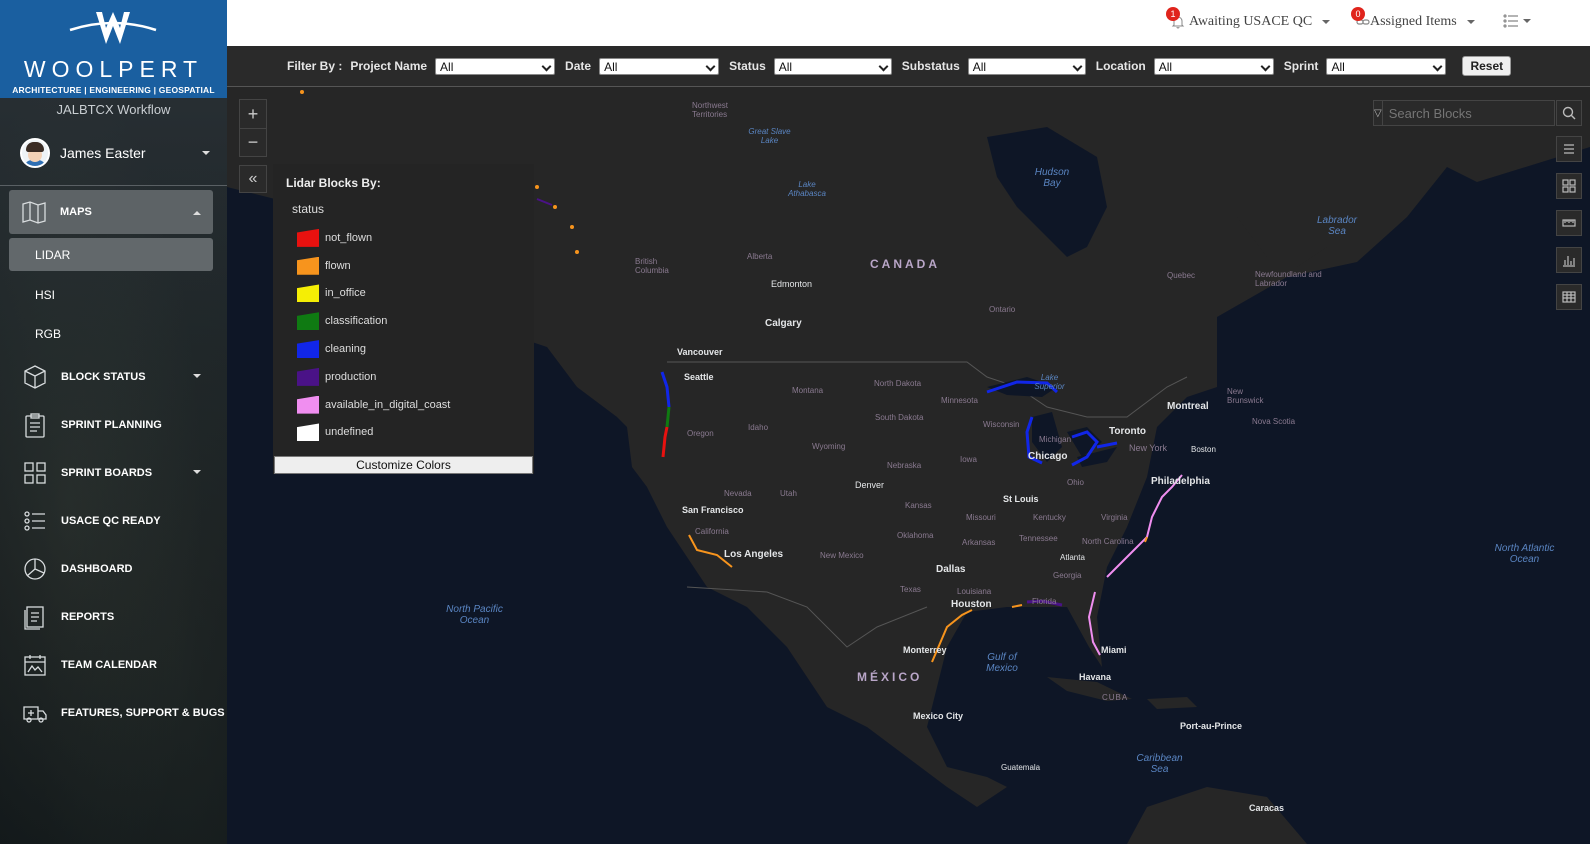  Describe the element at coordinates (699, 377) in the screenshot. I see `map-label-seattle: Seattle` at that location.